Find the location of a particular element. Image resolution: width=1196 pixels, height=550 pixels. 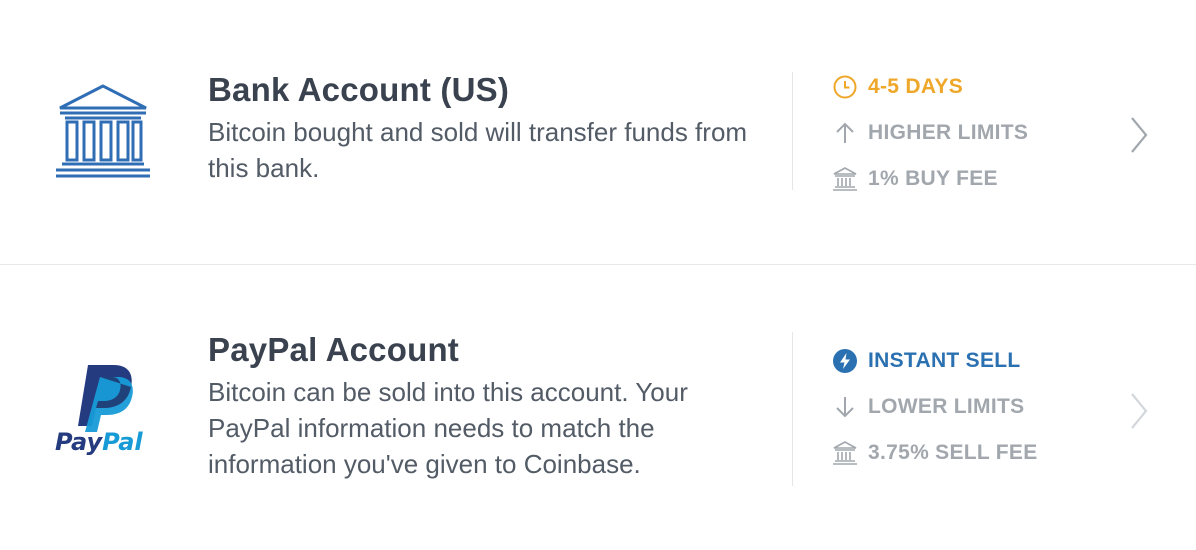

bank-account-features: 4-5 DAYS HIGHER LIMITS 1% BUY FEE is located at coordinates (930, 133).